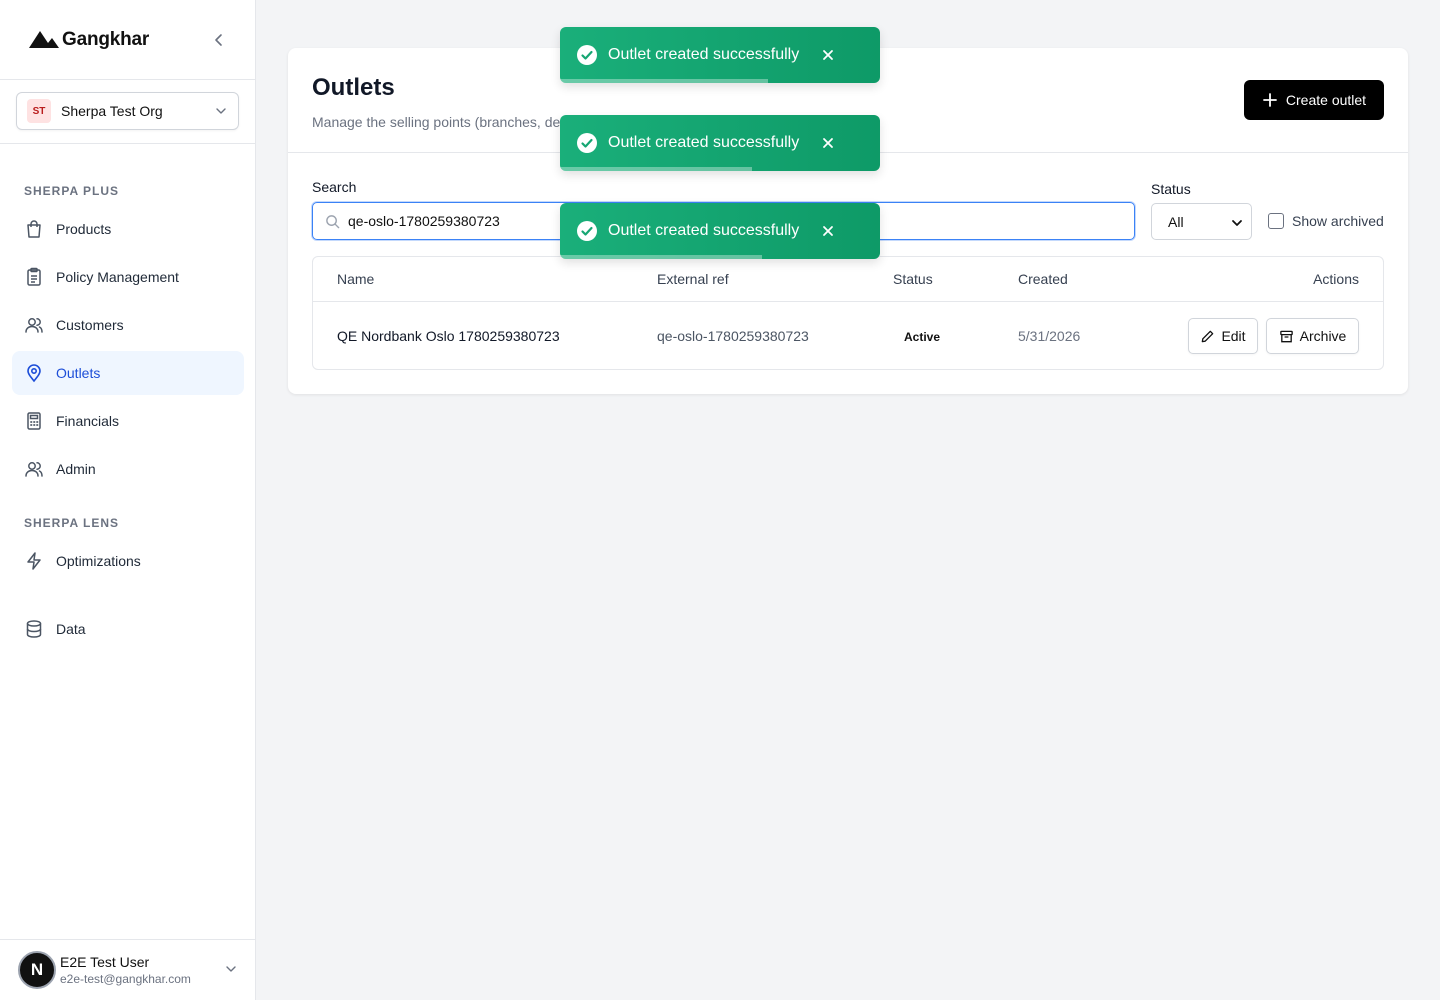  I want to click on org-switcher-wrap: ST Sherpa Test Org, so click(127, 112).